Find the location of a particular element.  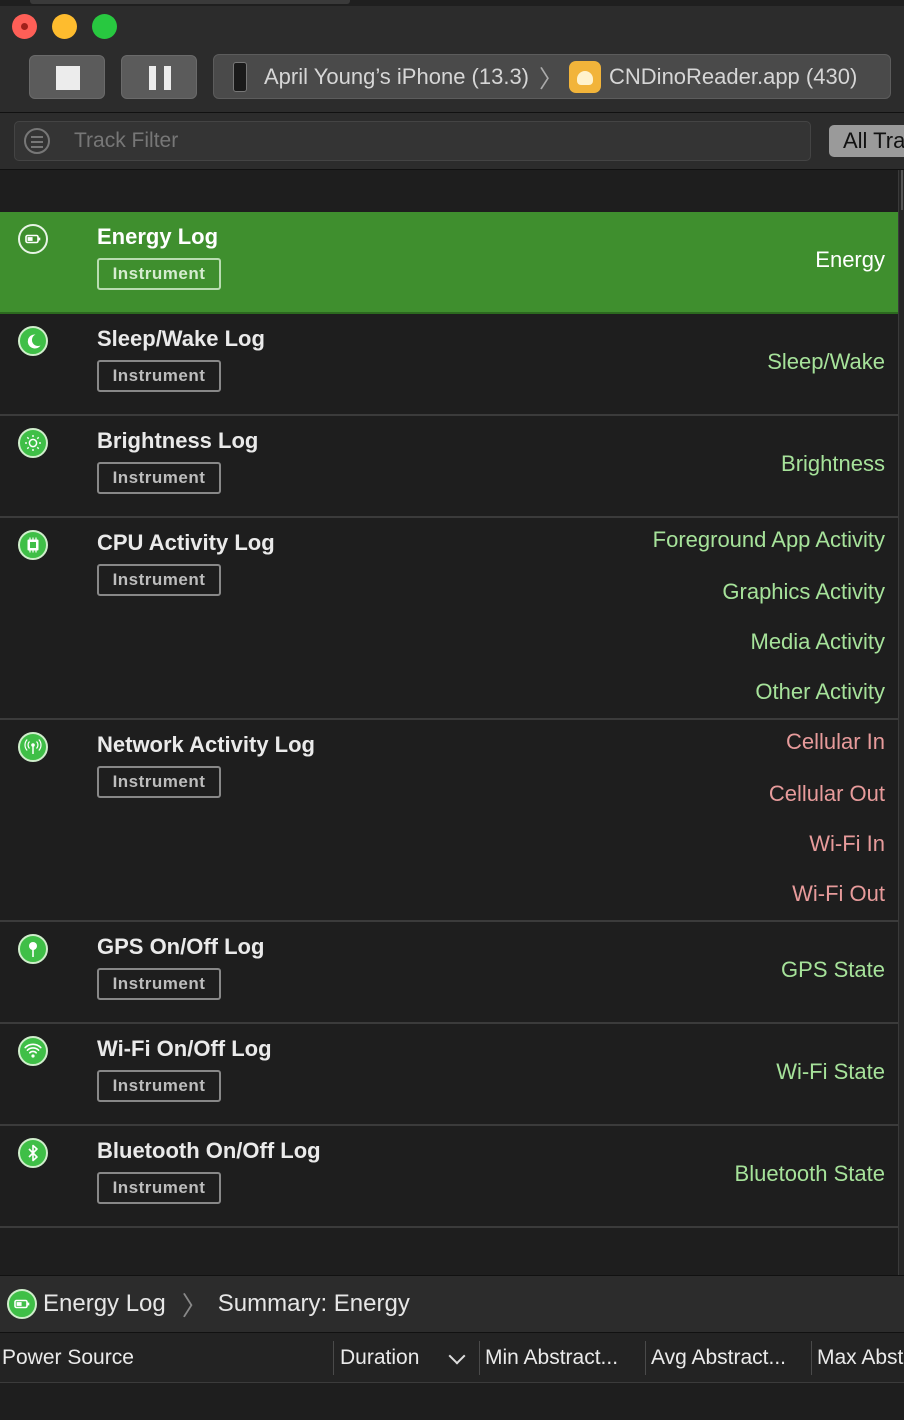

track-name: Energy Log is located at coordinates (158, 236).